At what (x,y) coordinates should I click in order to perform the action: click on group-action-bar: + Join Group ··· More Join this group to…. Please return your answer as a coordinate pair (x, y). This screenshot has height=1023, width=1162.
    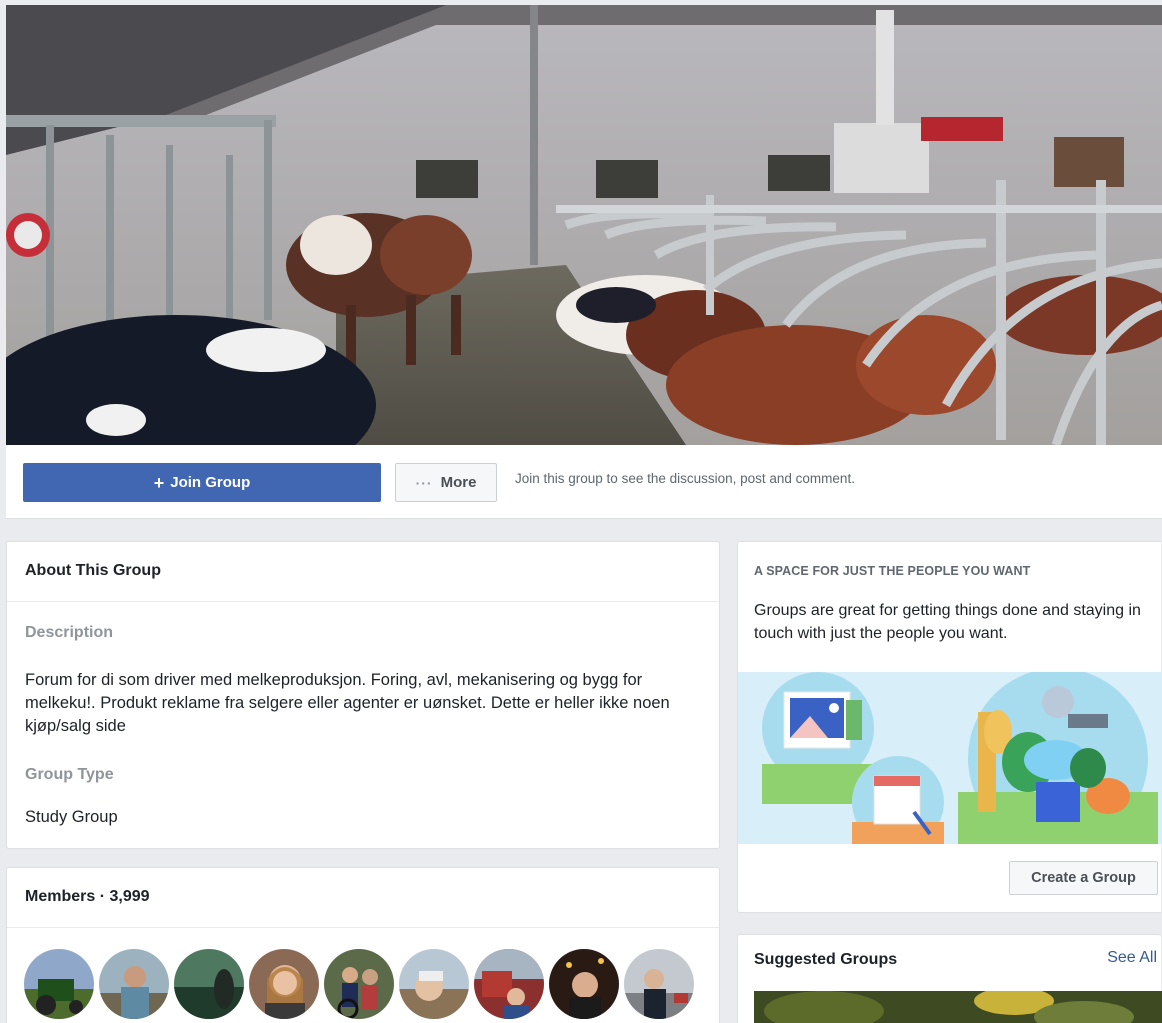
    Looking at the image, I should click on (584, 482).